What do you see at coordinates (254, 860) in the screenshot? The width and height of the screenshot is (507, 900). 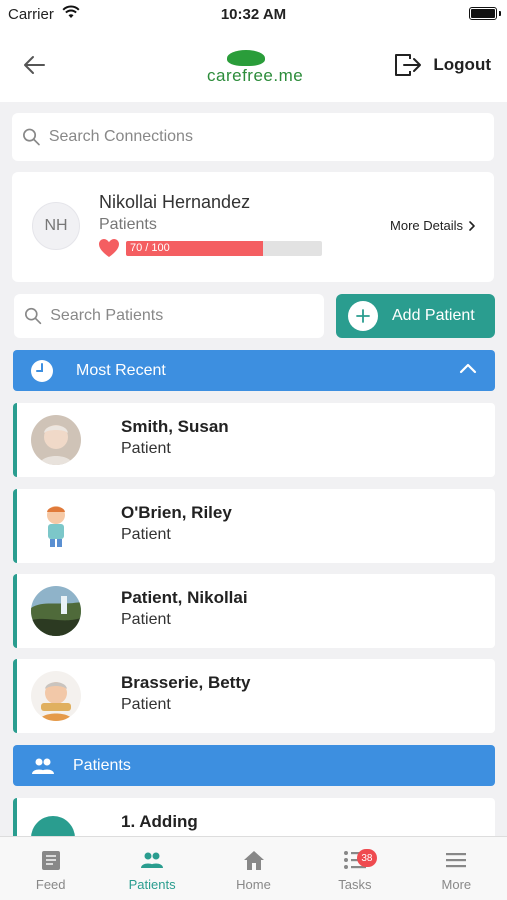 I see `home-icon` at bounding box center [254, 860].